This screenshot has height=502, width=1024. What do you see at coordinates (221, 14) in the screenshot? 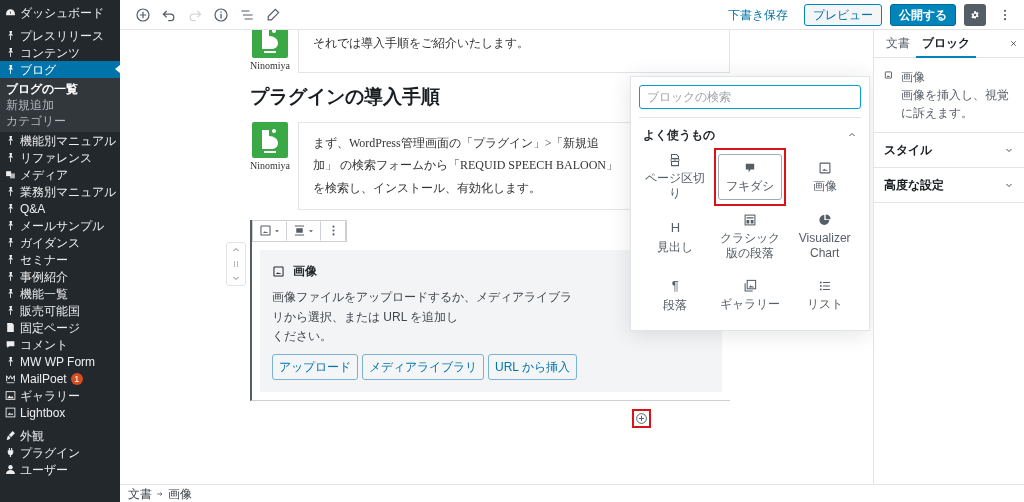
I see `info-icon` at bounding box center [221, 14].